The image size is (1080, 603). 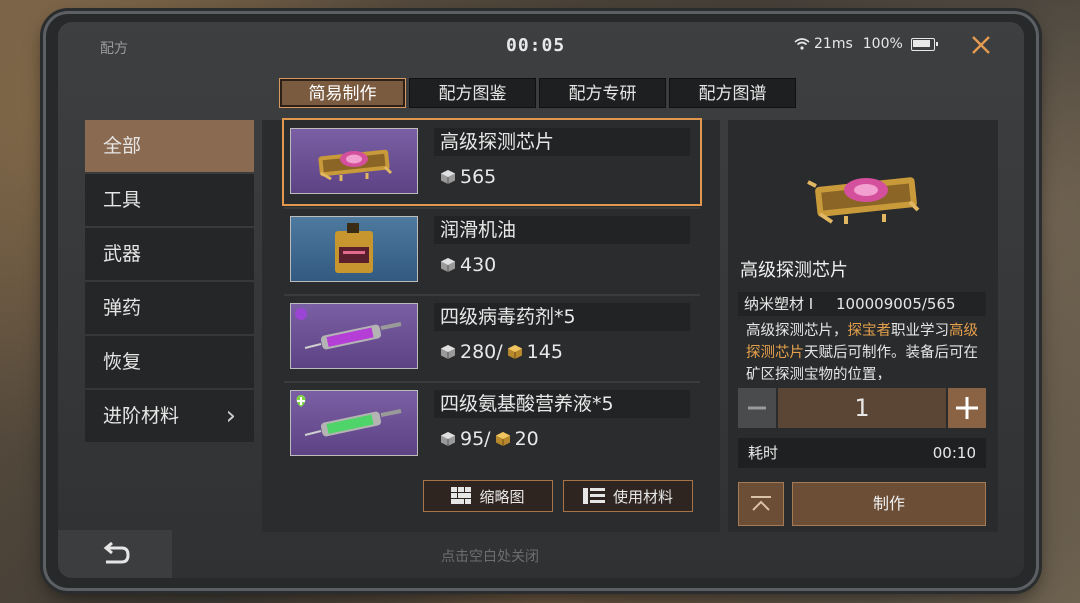 I want to click on item-cost: 280/ 145, so click(x=501, y=352).